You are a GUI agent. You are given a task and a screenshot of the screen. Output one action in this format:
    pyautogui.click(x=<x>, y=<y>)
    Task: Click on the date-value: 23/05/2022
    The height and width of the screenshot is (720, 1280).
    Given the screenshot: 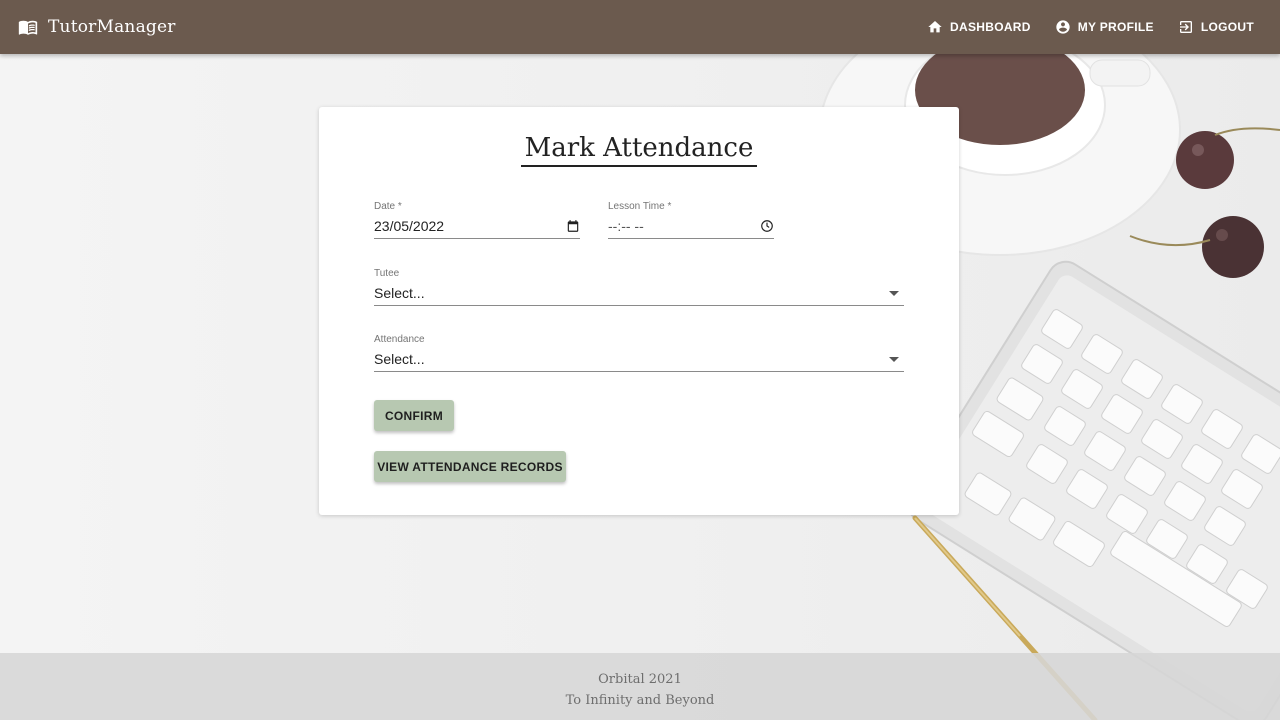 What is the action you would take?
    pyautogui.click(x=409, y=226)
    